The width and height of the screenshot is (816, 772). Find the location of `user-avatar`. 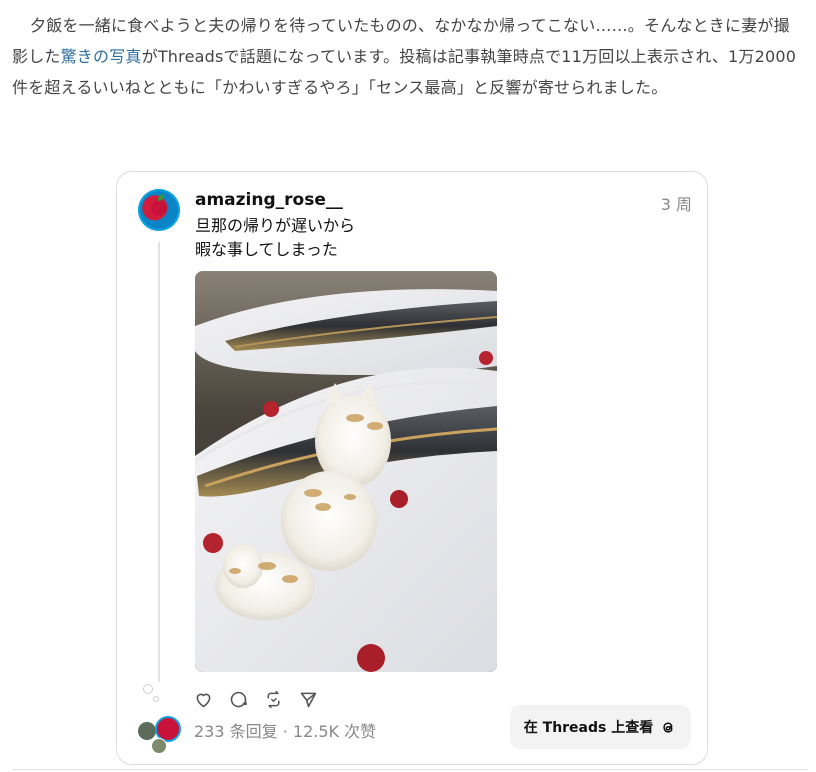

user-avatar is located at coordinates (159, 210).